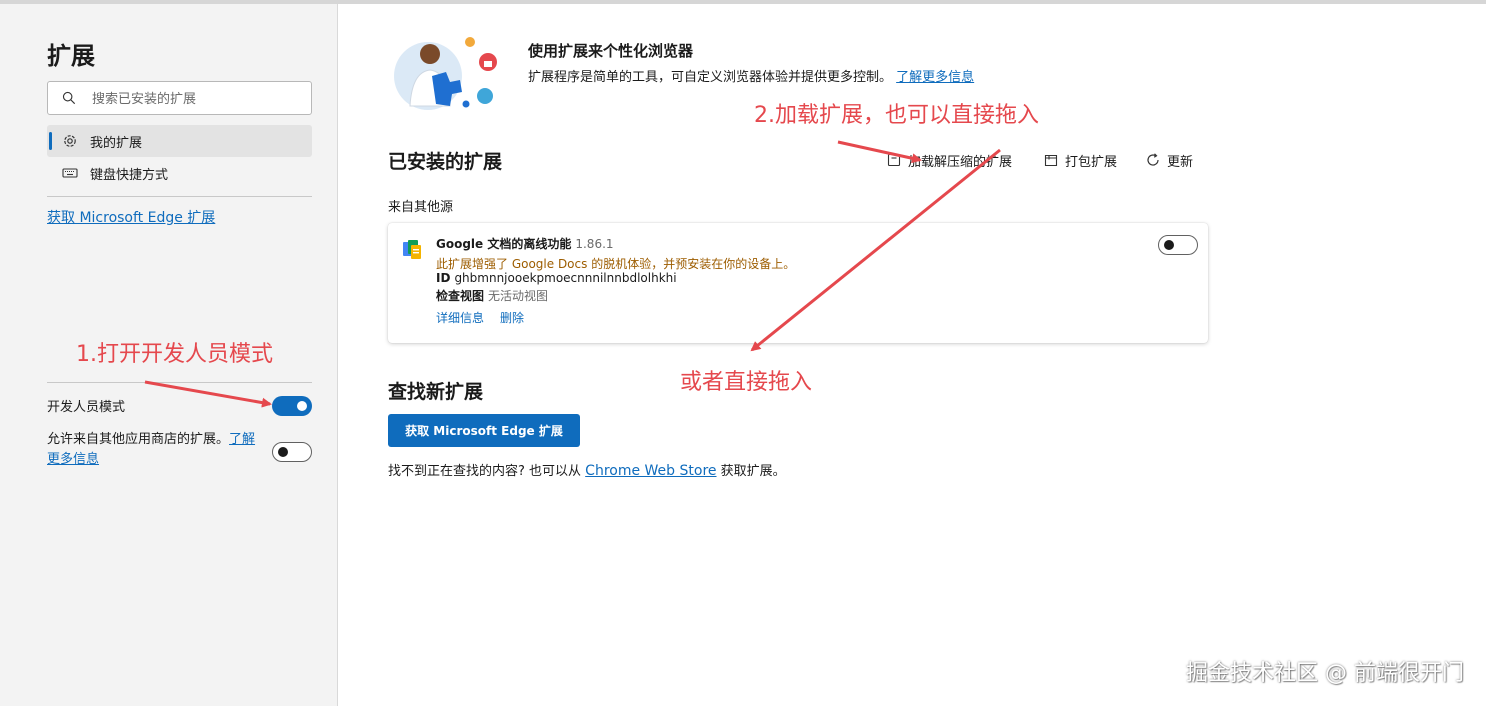  Describe the element at coordinates (138, 439) in the screenshot. I see `allow-other-stores-label: 允许来自其他应用商店的扩展。` at that location.